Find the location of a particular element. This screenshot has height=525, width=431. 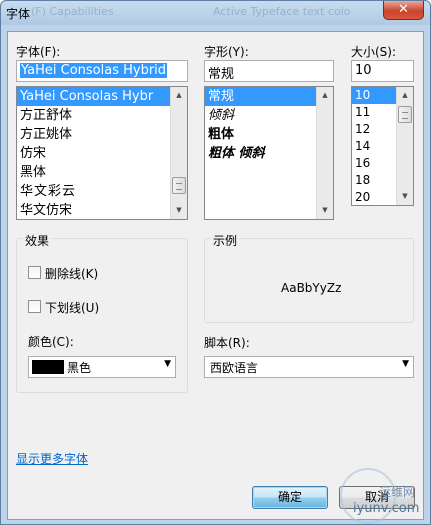

list-item: 仿宋 is located at coordinates (102, 153).